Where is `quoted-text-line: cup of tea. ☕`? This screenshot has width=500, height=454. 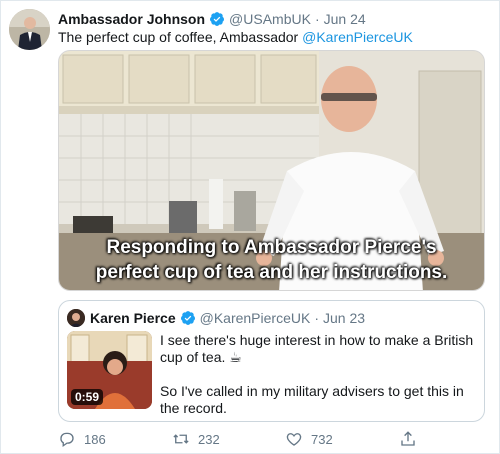
quoted-text-line: cup of tea. ☕ is located at coordinates (201, 357).